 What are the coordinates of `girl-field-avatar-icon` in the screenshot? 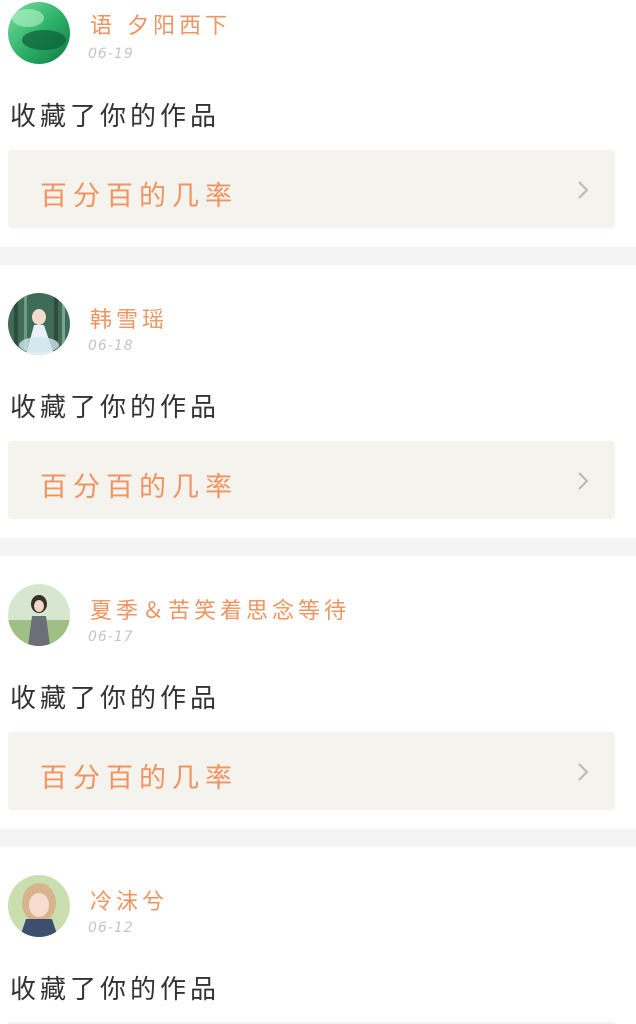 It's located at (39, 615).